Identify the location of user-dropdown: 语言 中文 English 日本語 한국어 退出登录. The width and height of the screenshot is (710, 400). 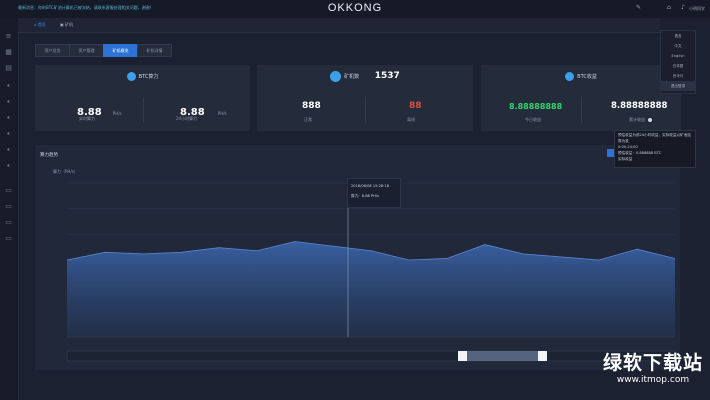
(678, 62).